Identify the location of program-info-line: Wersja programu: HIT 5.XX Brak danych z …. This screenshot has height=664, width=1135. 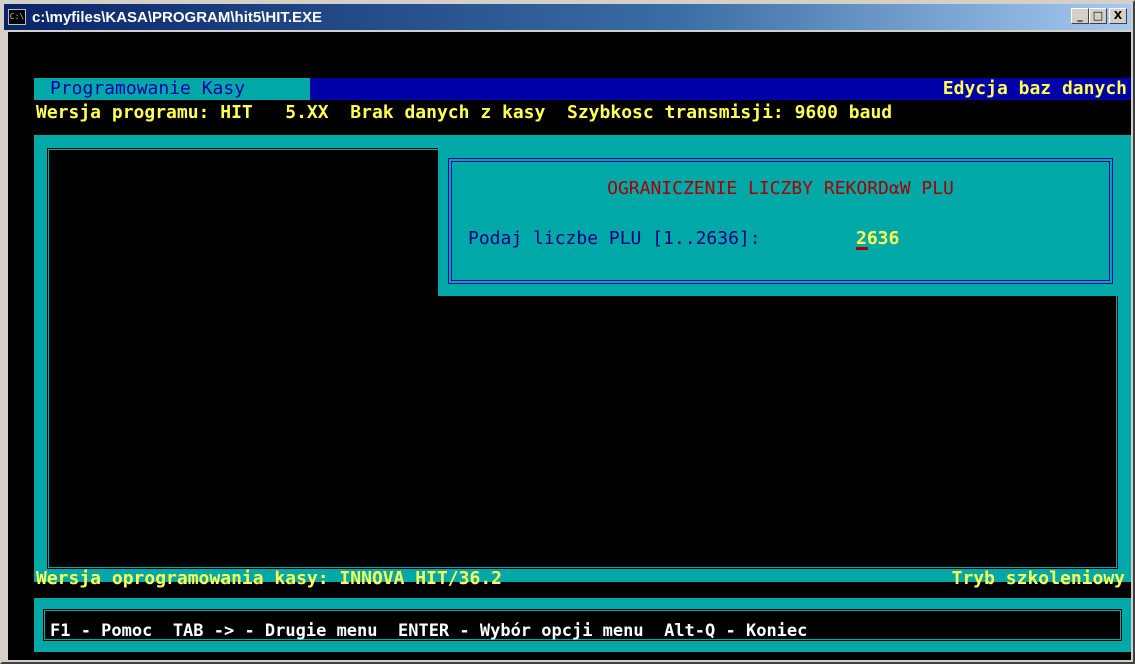
(464, 112).